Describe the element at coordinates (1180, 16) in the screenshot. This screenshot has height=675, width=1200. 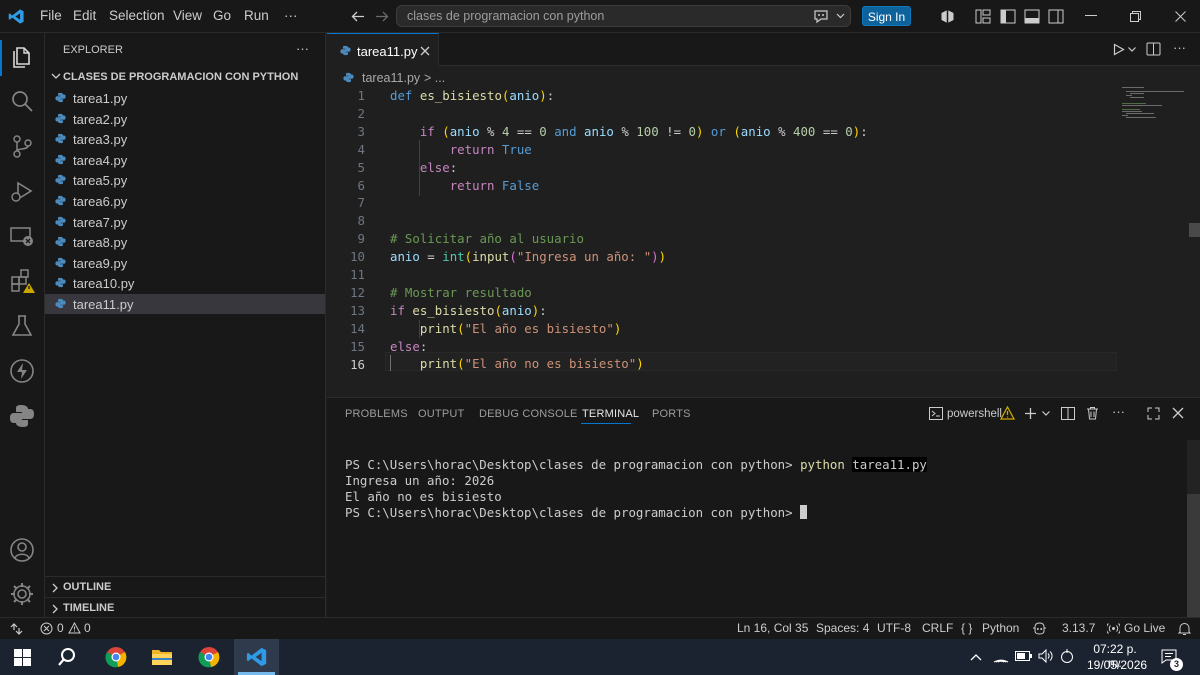
I see `close-window-icon` at that location.